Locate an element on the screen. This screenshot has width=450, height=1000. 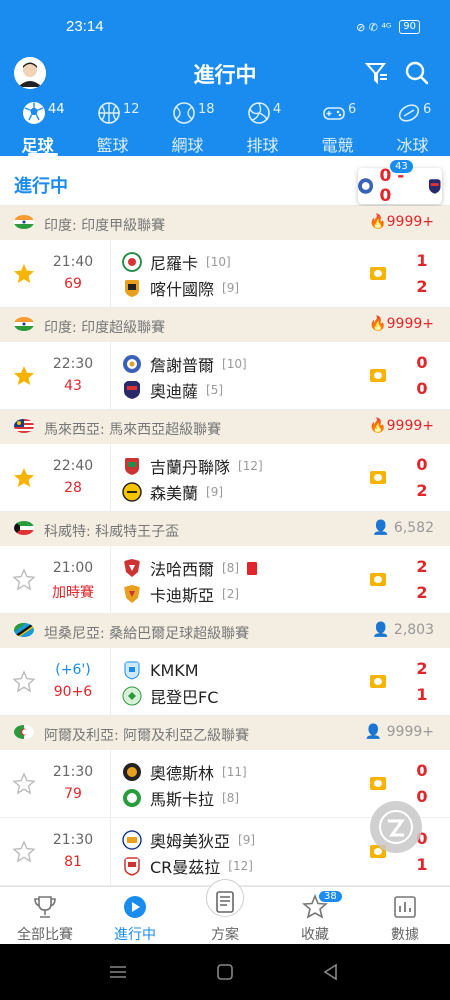
nav-label: 全部比賽 is located at coordinates (45, 935).